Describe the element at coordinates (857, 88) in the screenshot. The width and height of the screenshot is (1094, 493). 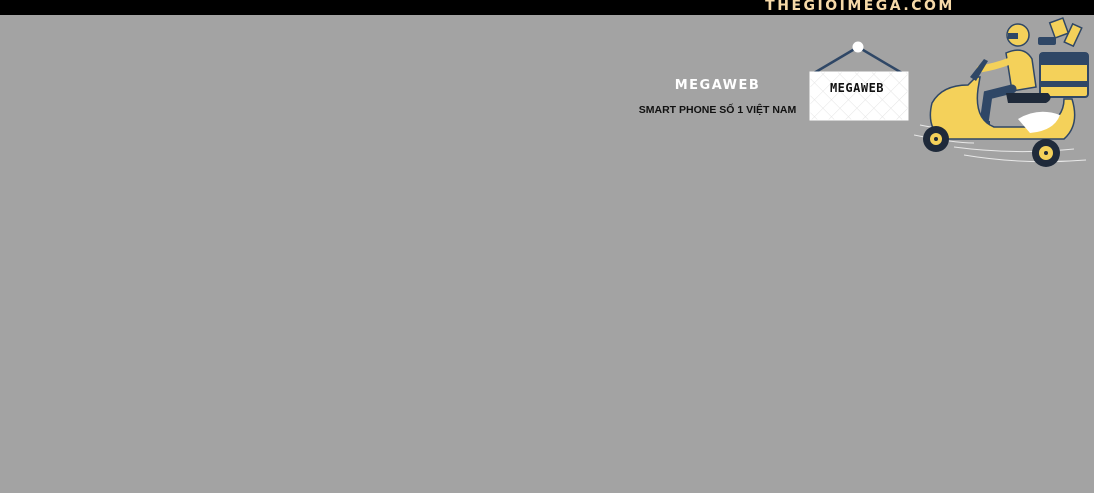
I see `sign-label: MEGAWEB` at that location.